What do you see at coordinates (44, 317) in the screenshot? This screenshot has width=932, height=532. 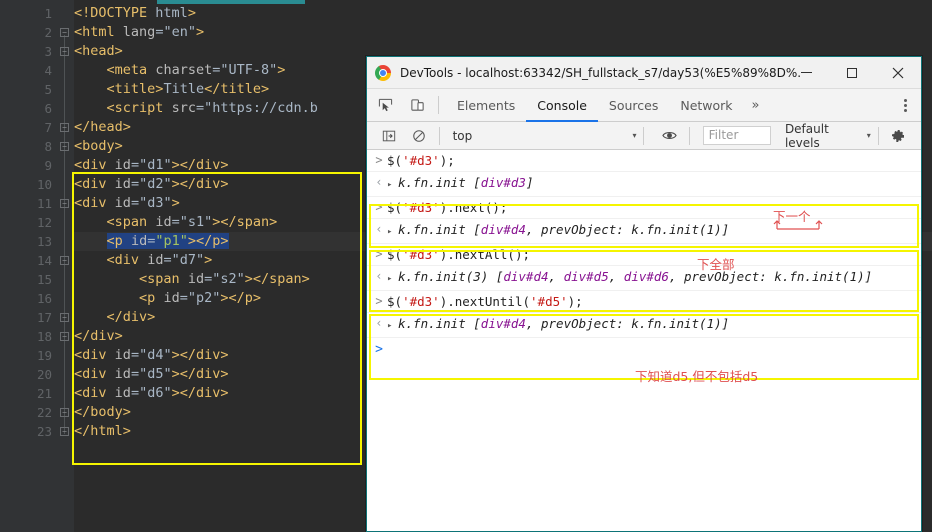 I see `line-number: 17` at bounding box center [44, 317].